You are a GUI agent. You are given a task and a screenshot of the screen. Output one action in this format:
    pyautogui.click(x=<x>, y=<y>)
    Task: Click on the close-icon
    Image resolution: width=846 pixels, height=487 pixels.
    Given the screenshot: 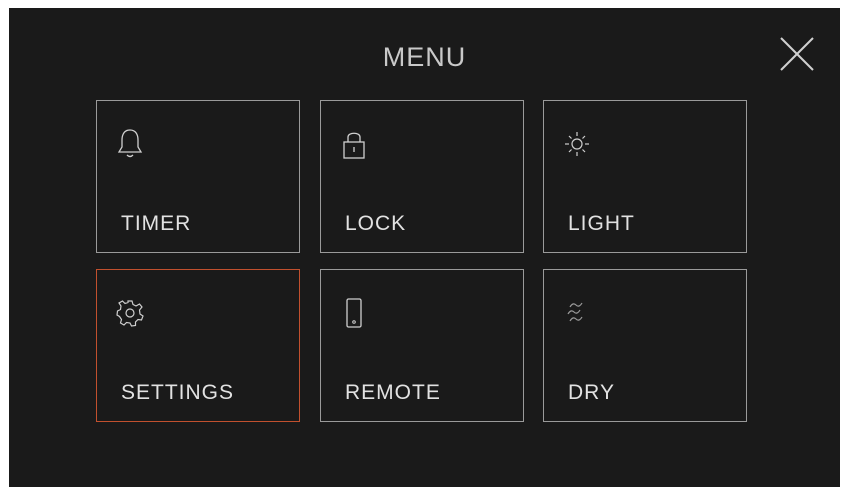 What is the action you would take?
    pyautogui.click(x=797, y=54)
    